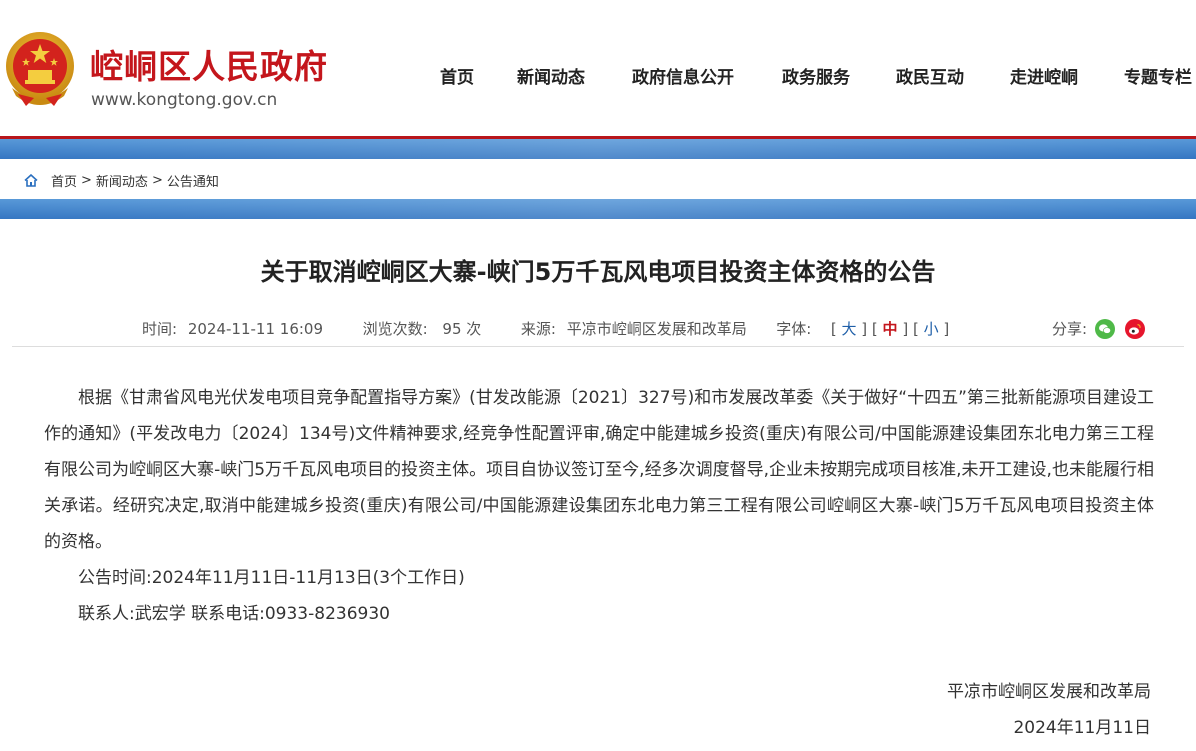 The image size is (1196, 751). What do you see at coordinates (816, 75) in the screenshot?
I see `nav-item-services: 政务服务` at bounding box center [816, 75].